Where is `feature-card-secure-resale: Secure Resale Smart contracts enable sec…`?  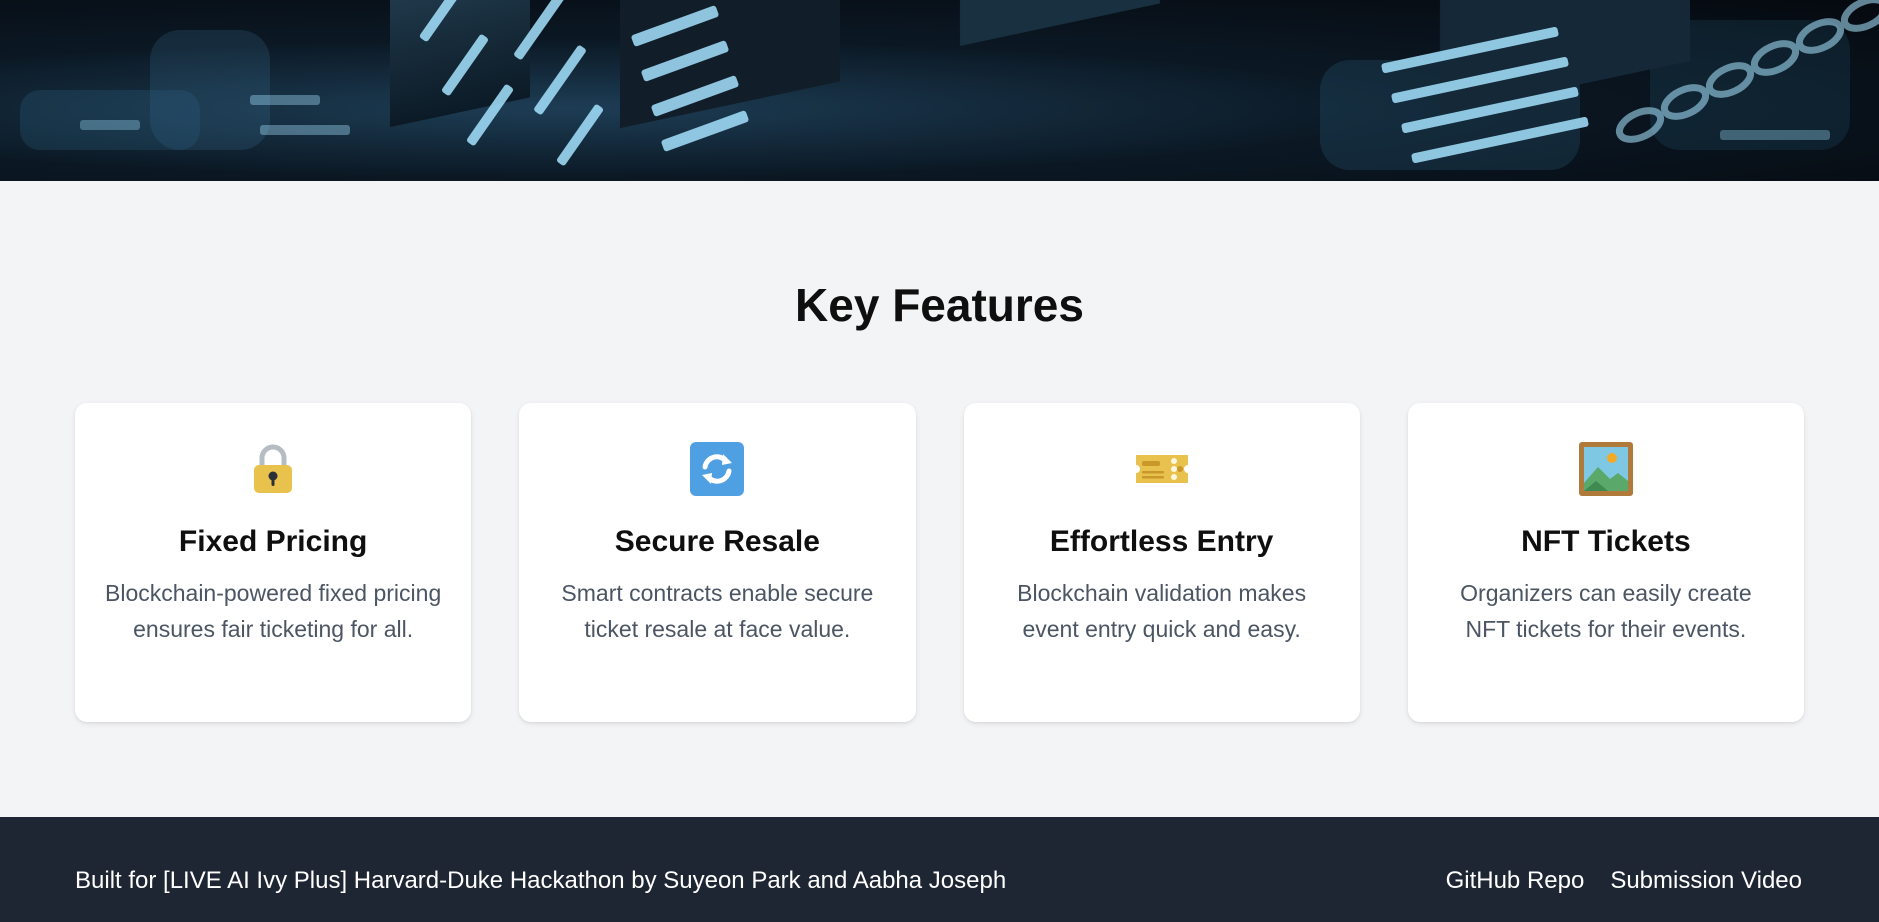 feature-card-secure-resale: Secure Resale Smart contracts enable sec… is located at coordinates (717, 562).